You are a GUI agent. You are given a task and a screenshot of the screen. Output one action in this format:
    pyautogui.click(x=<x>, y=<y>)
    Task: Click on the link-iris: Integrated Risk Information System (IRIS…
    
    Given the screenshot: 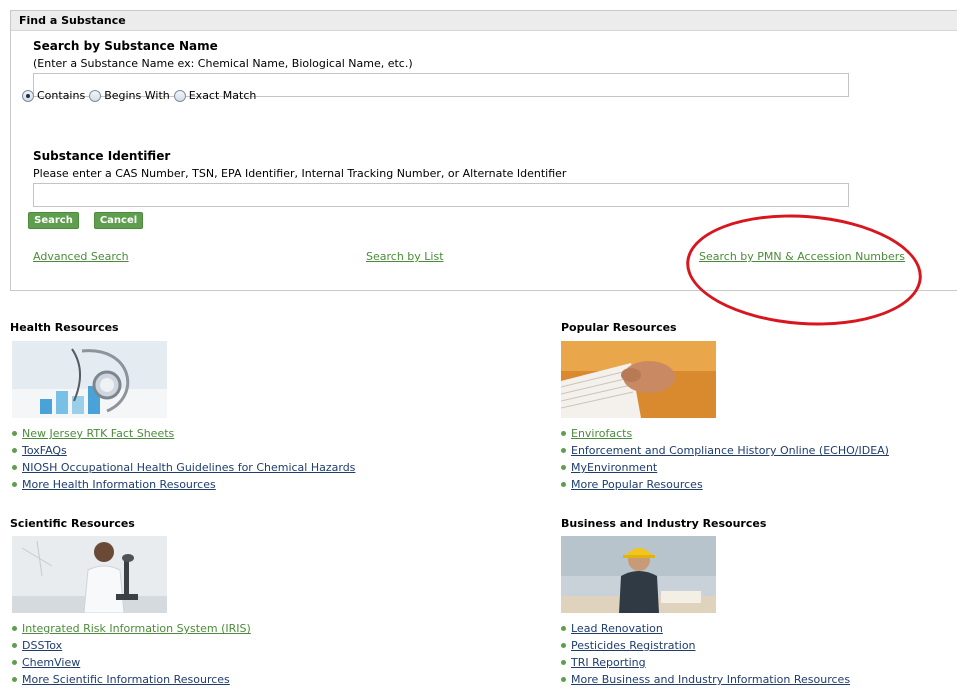 What is the action you would take?
    pyautogui.click(x=136, y=628)
    